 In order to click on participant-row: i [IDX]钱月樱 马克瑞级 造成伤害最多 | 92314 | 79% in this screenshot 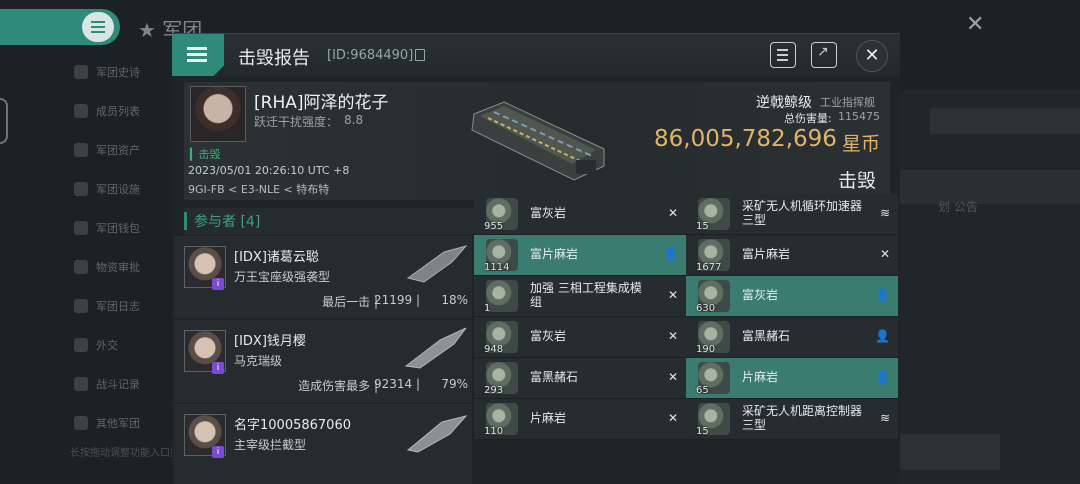, I will do `click(323, 361)`.